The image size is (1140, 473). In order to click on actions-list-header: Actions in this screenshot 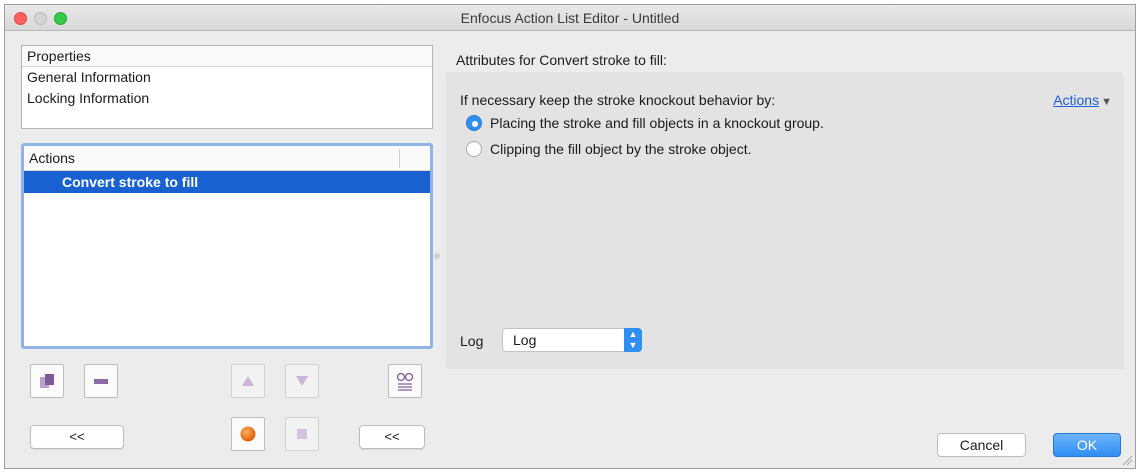, I will do `click(227, 158)`.